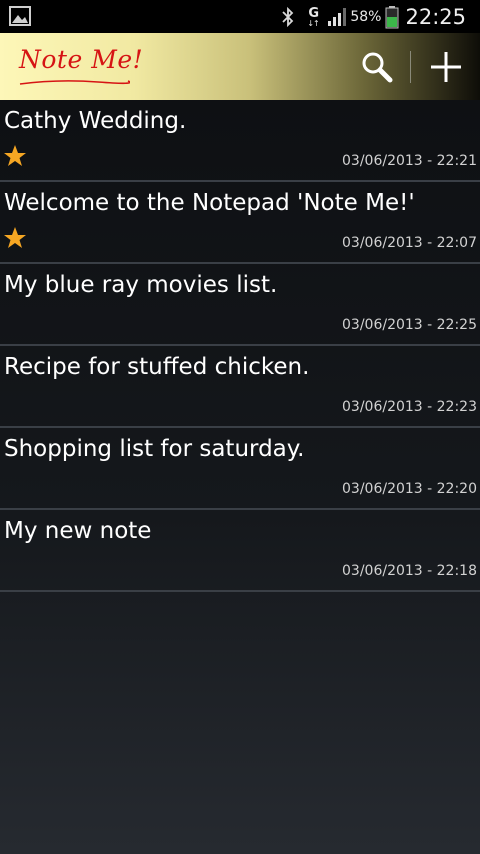 The image size is (480, 854). What do you see at coordinates (154, 449) in the screenshot?
I see `note-title: Shopping list for saturday.` at bounding box center [154, 449].